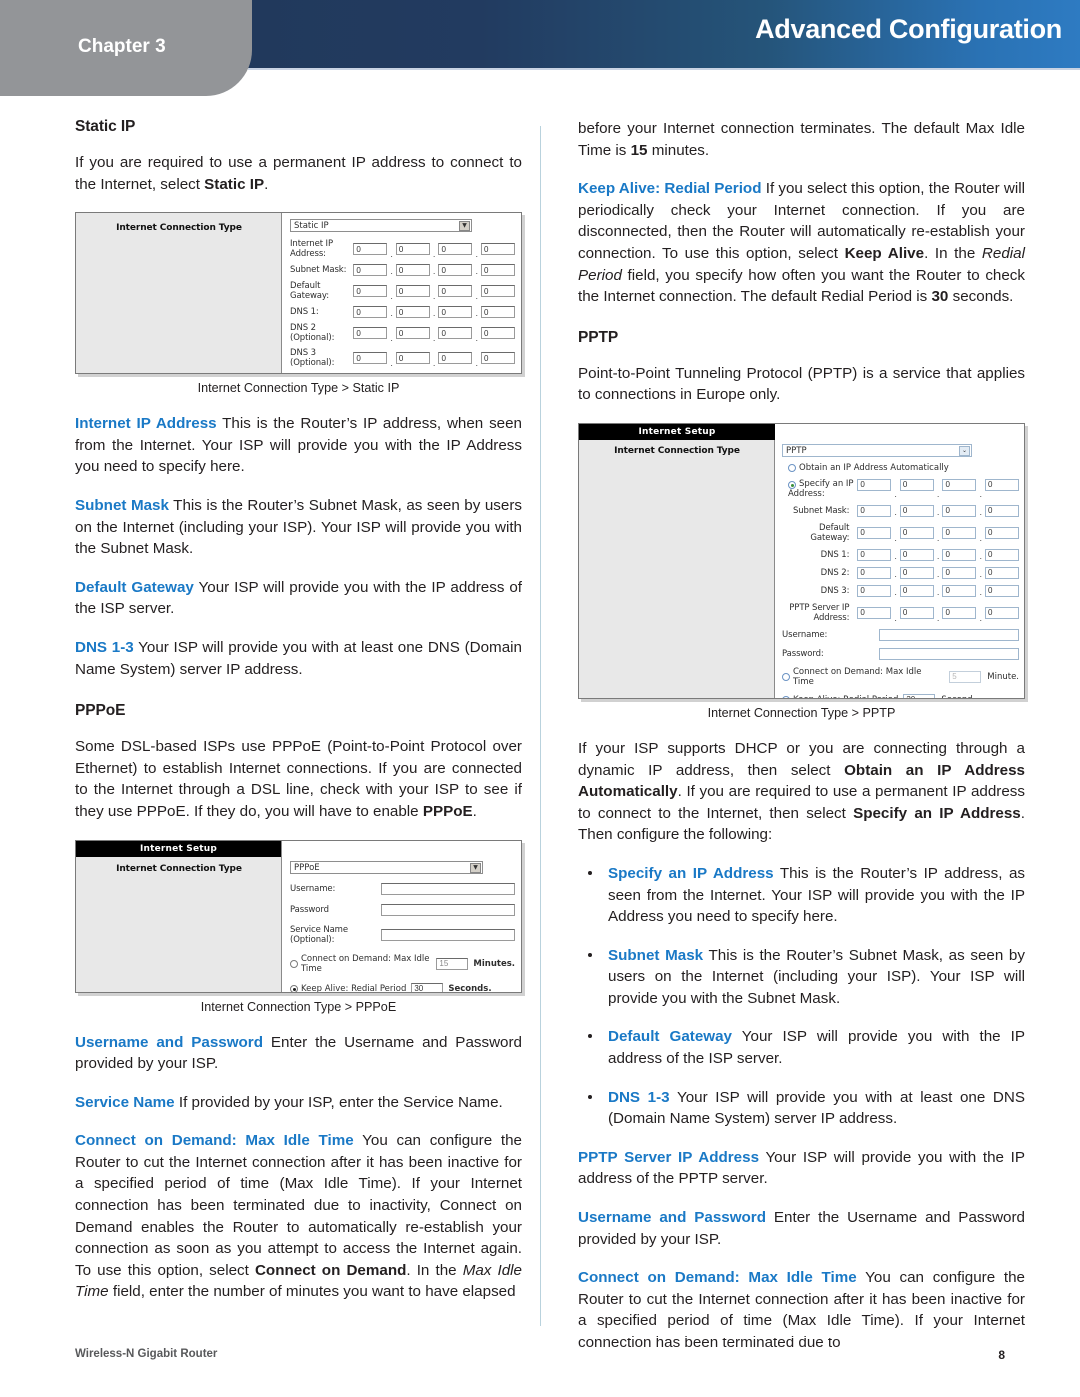  I want to click on page-header: Advanced Configuration Chapter 3, so click(540, 50).